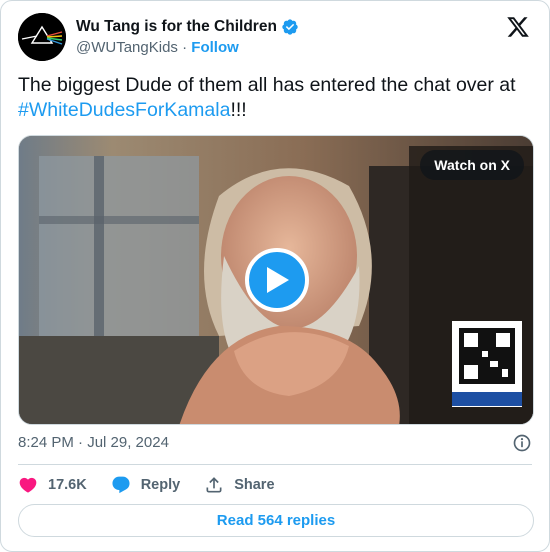 This screenshot has height=552, width=550. I want to click on avatar, so click(42, 37).